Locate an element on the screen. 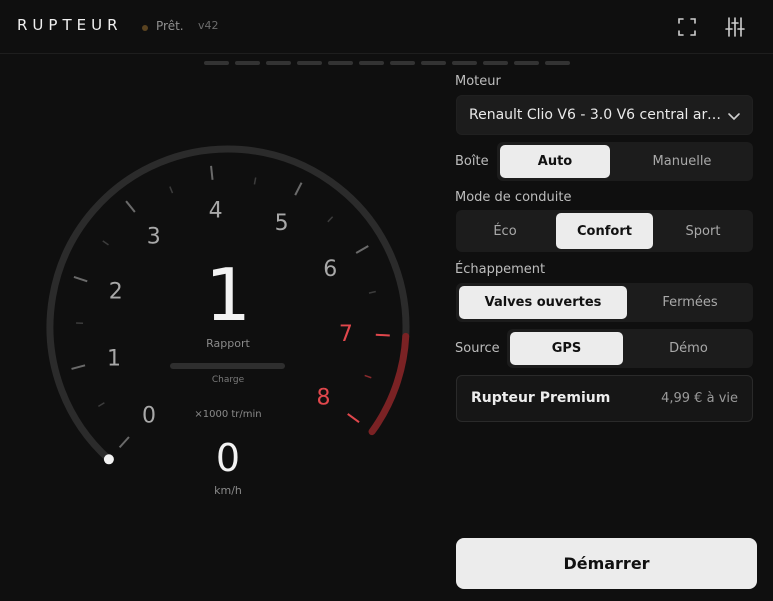 The width and height of the screenshot is (773, 601). charge-label: Charge is located at coordinates (228, 380).